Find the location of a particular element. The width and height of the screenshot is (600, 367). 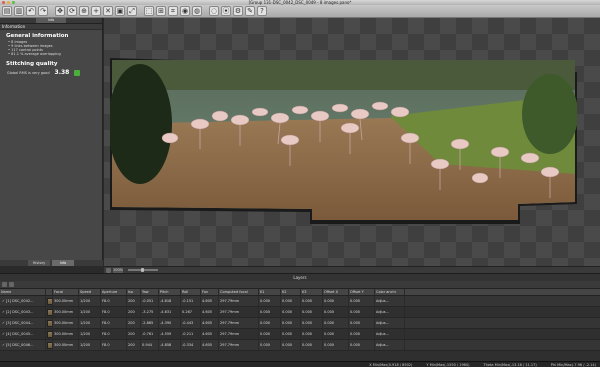

move-icon: ✥ is located at coordinates (60, 11).